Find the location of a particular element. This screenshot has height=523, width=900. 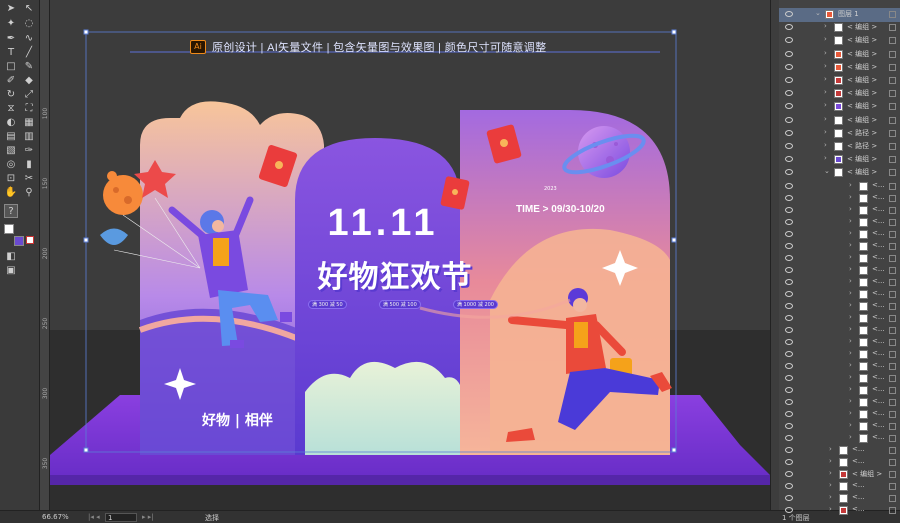

type-tool-icon: T is located at coordinates (11, 53).